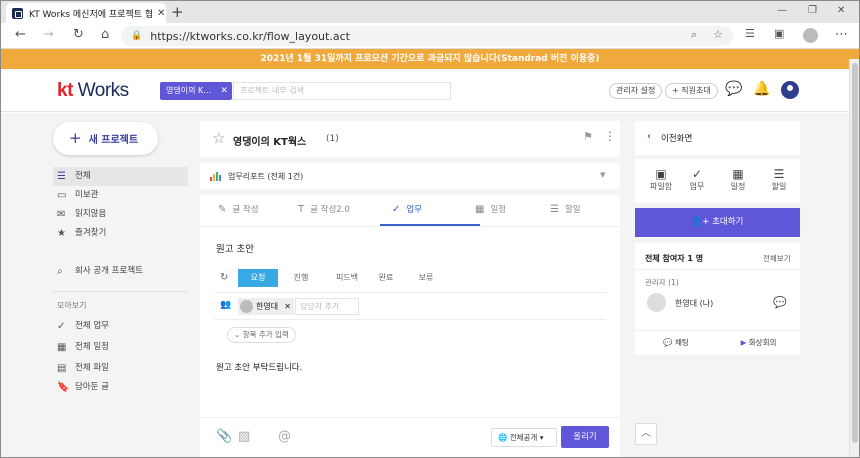 Image resolution: width=860 pixels, height=458 pixels. I want to click on favorites-icon: ☰, so click(750, 33).